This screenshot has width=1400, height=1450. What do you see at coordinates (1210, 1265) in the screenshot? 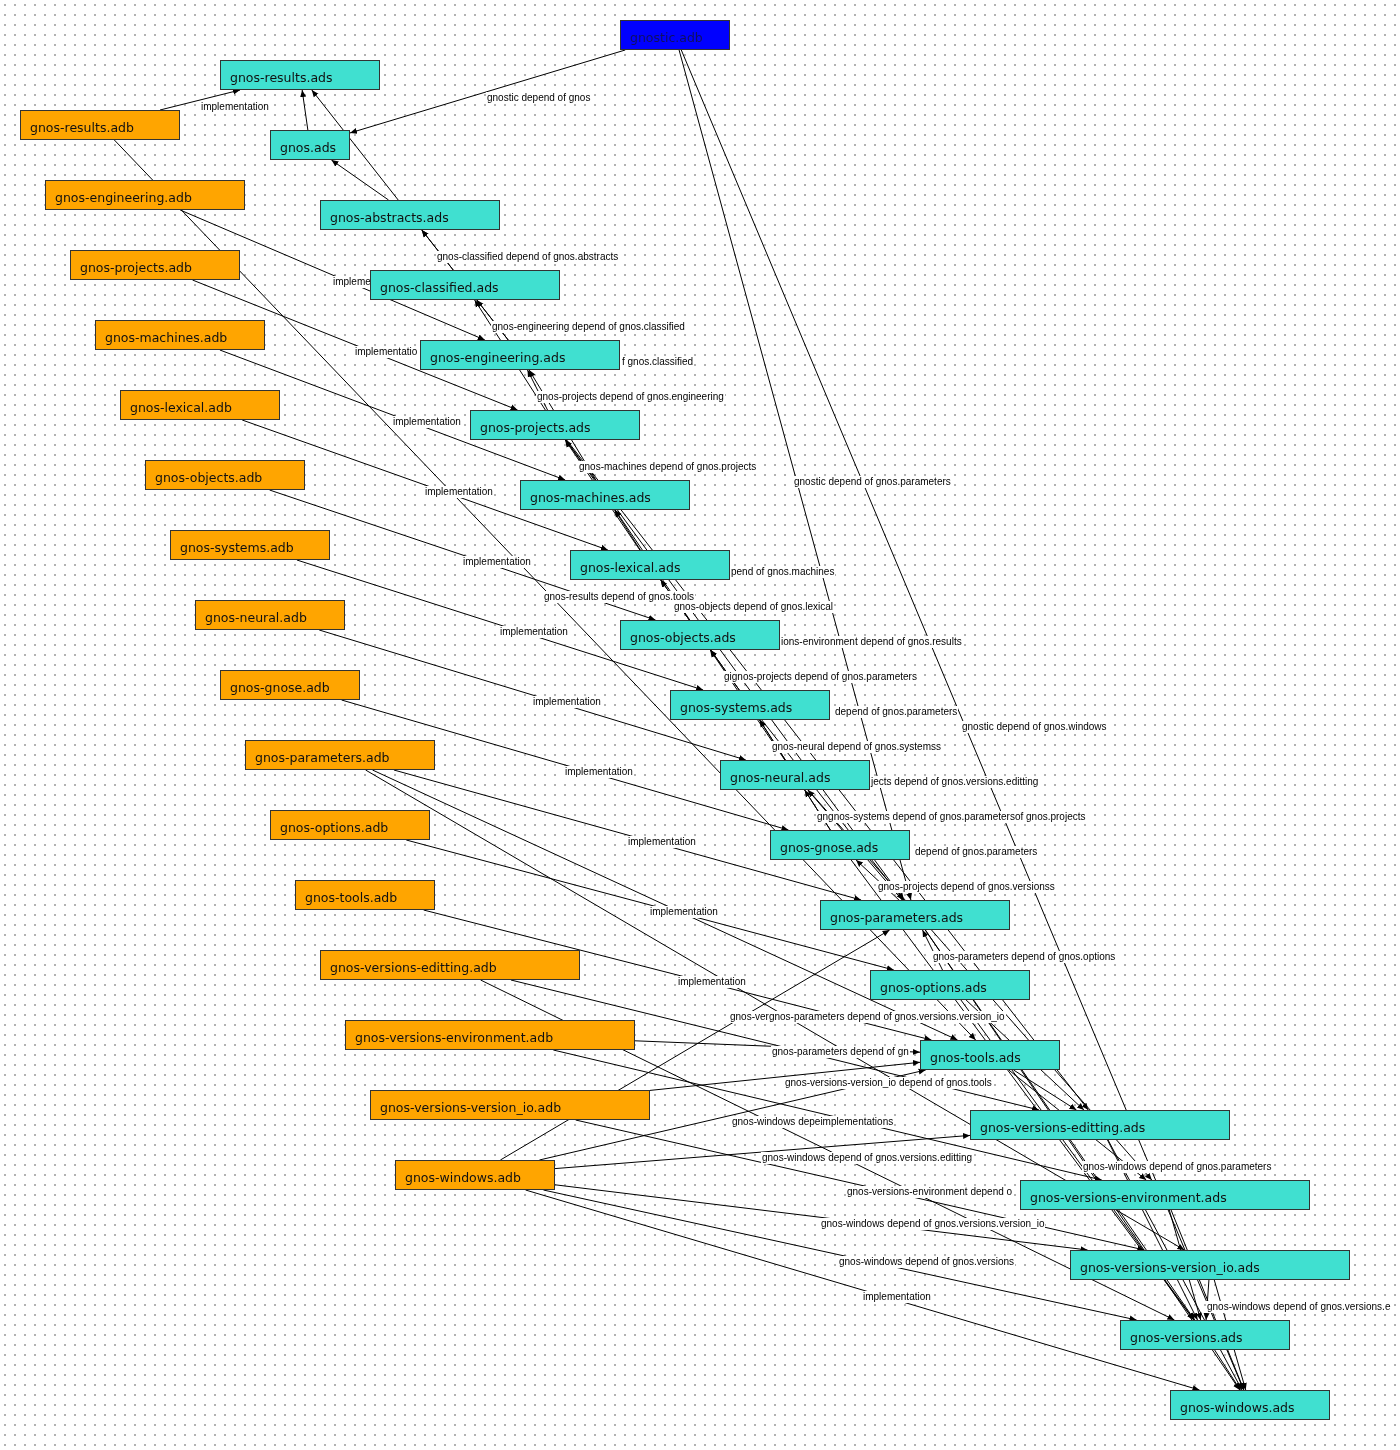
I see `spec-file-node: gnos-versions-version_io.ads` at bounding box center [1210, 1265].